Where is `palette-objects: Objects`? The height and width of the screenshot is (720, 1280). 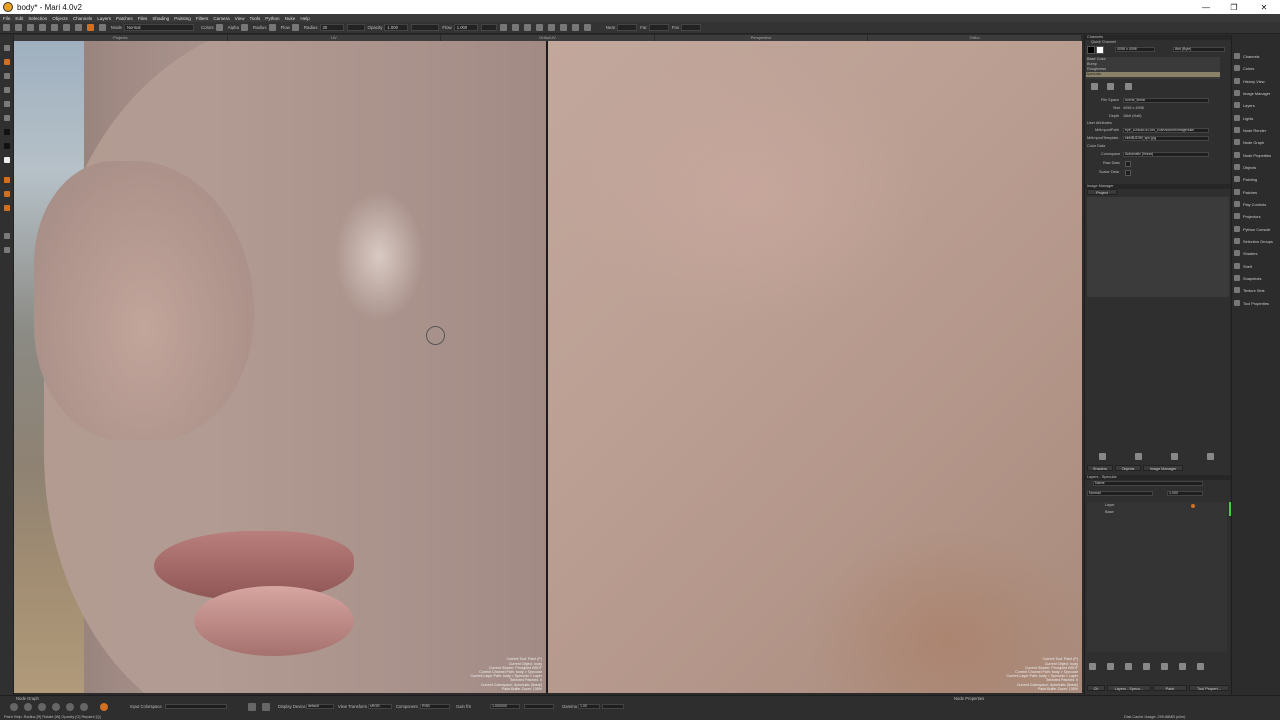
palette-objects: Objects is located at coordinates (1257, 167).